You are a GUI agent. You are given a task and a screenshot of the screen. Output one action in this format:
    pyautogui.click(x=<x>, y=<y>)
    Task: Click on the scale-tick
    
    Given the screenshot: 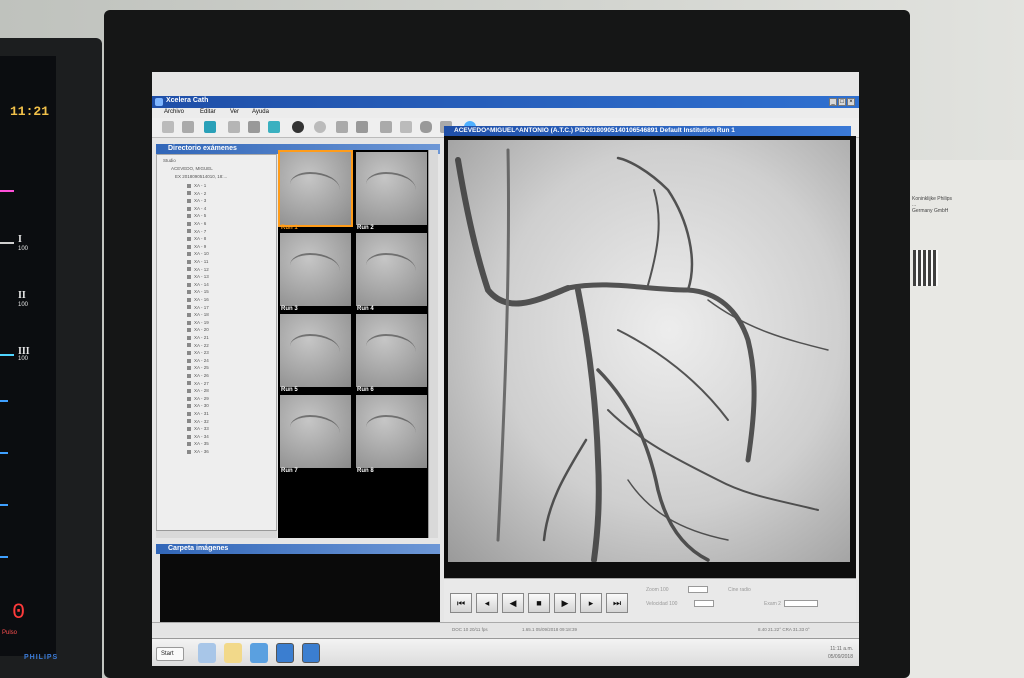 What is the action you would take?
    pyautogui.click(x=4, y=453)
    